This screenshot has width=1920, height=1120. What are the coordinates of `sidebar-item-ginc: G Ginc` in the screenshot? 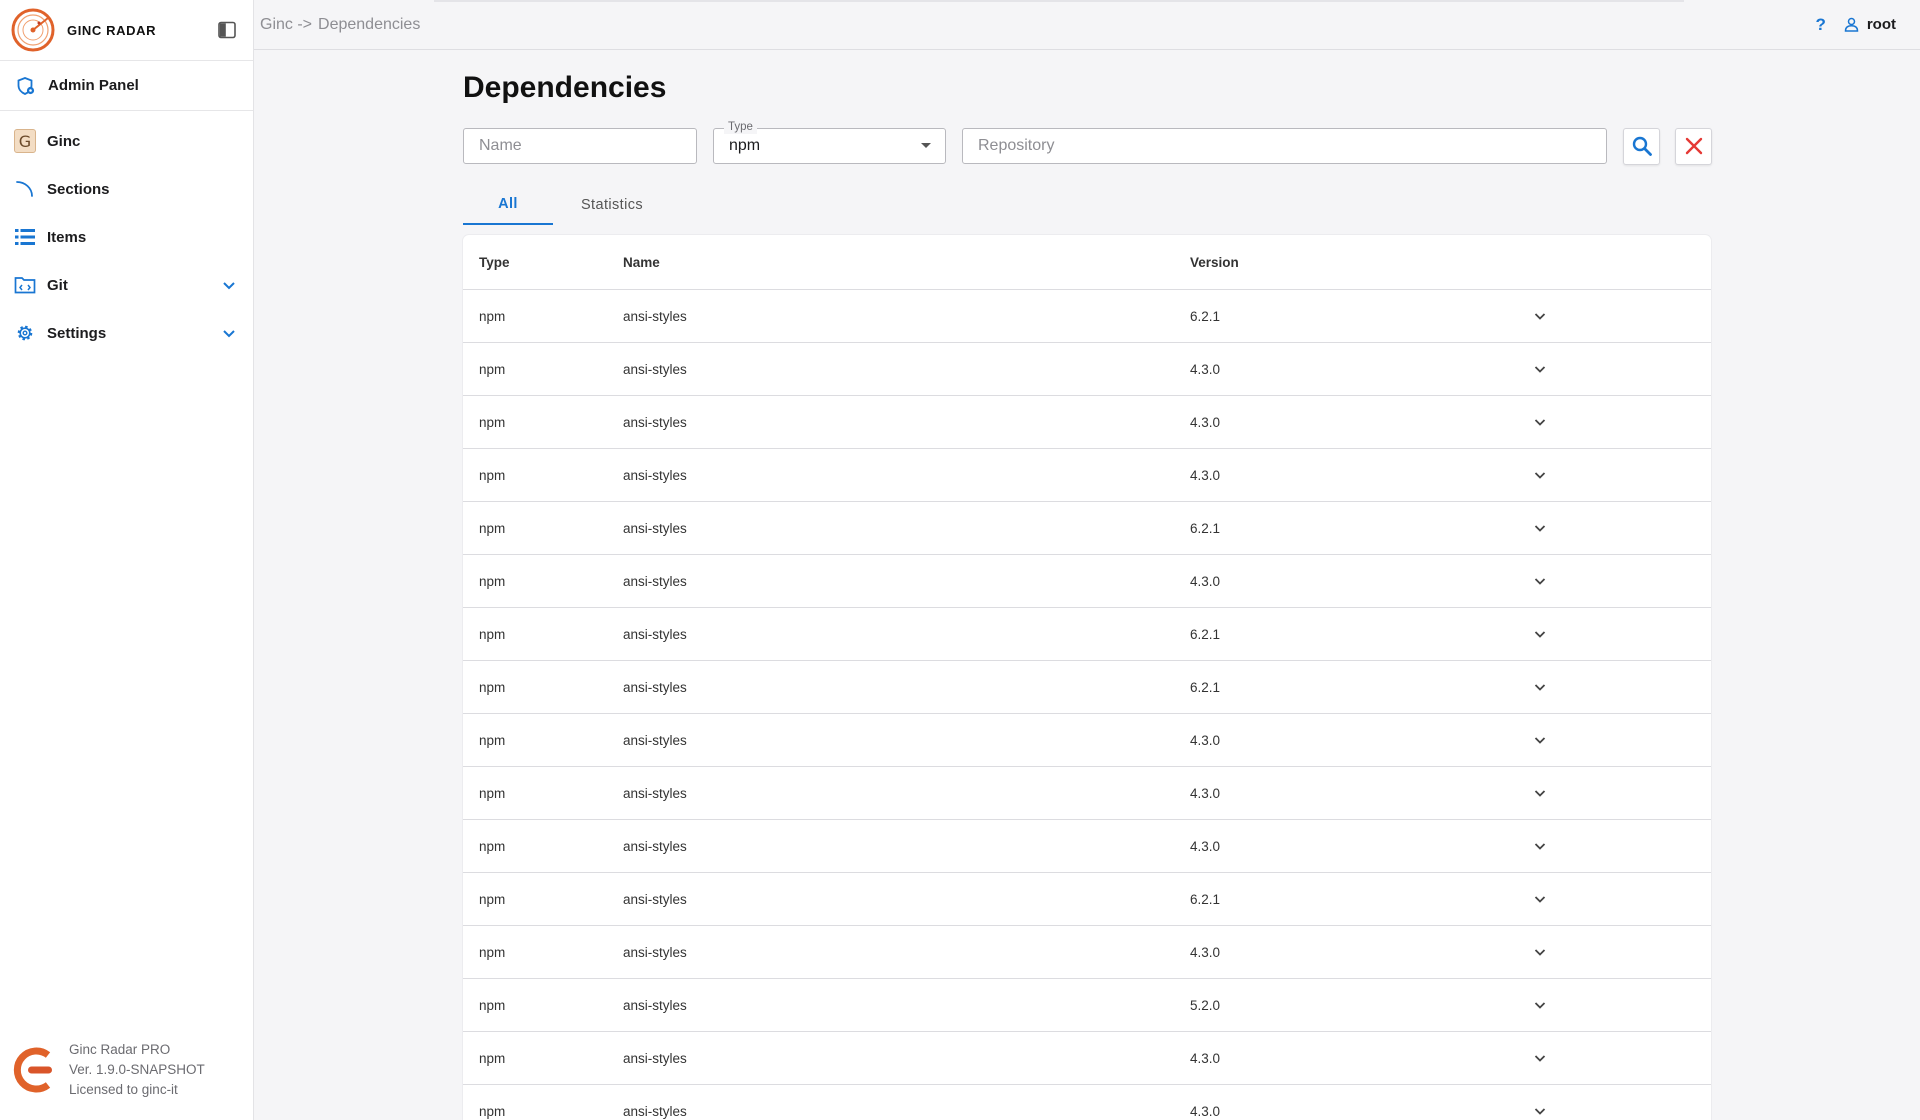 It's located at (126, 141).